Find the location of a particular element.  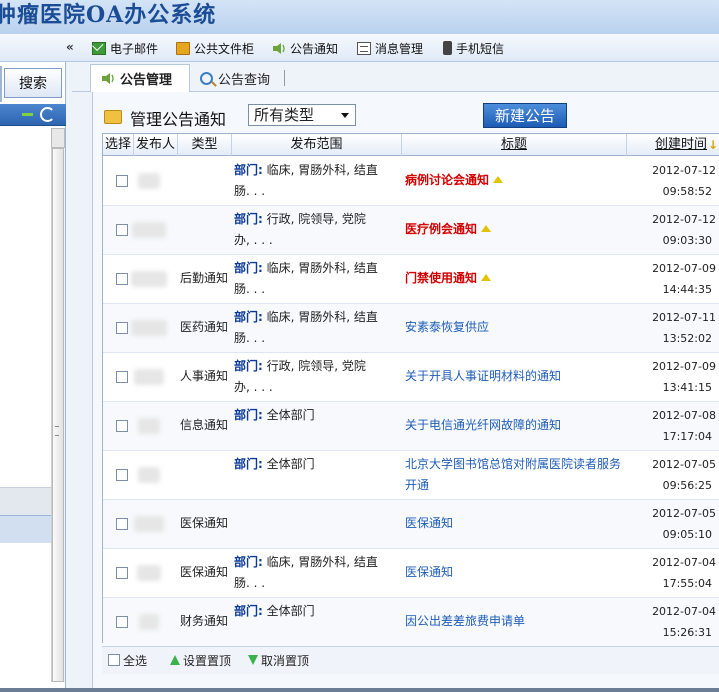

row-title-wrap: 因公出差差旅费申请单 is located at coordinates (465, 621).